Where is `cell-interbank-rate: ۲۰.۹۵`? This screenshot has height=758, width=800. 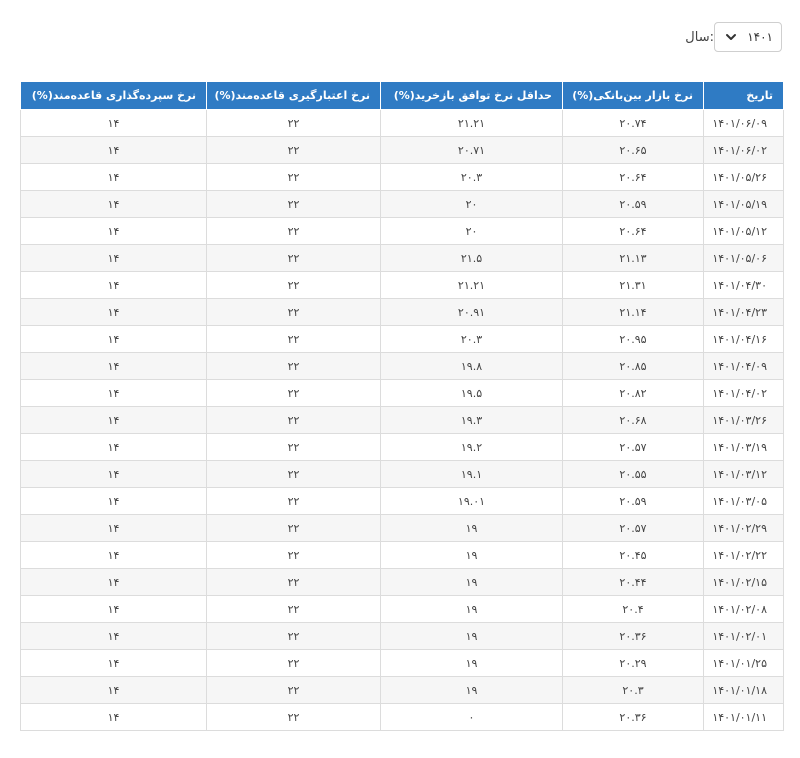 cell-interbank-rate: ۲۰.۹۵ is located at coordinates (633, 339).